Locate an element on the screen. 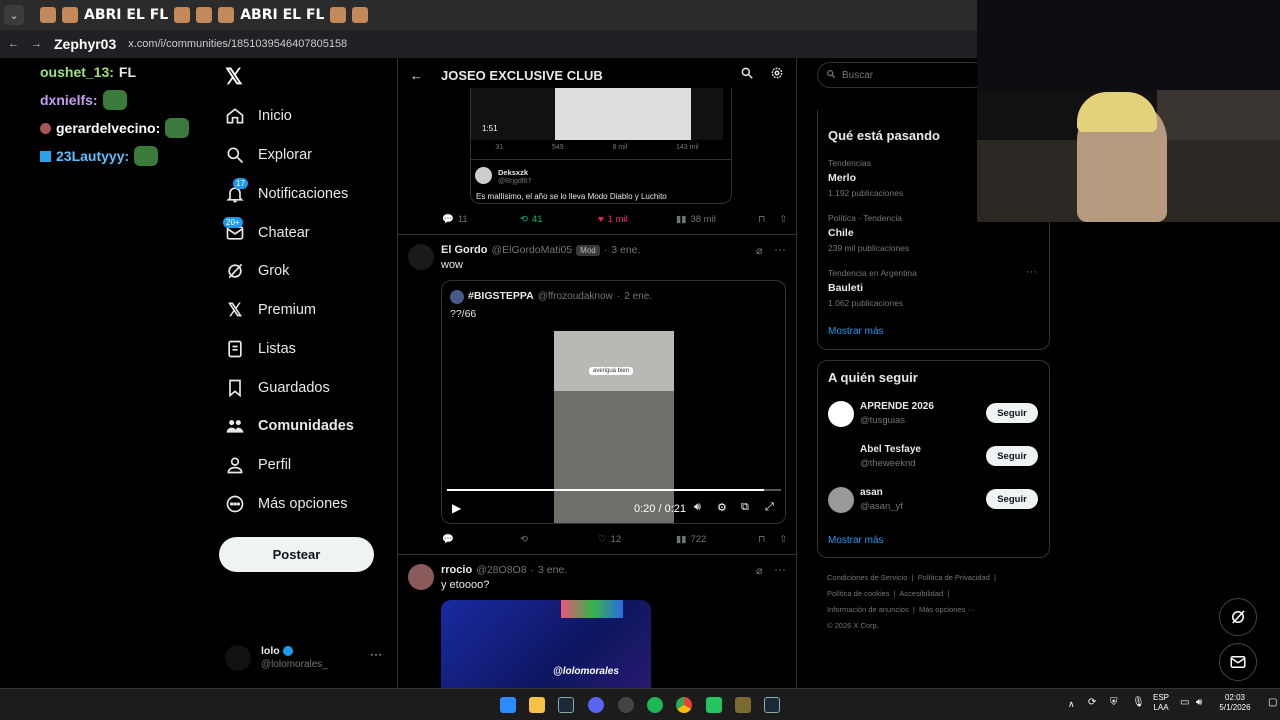 Image resolution: width=1280 pixels, height=720 pixels. sidebar-item-notificaciones: 17 Notificaciones is located at coordinates (286, 193).